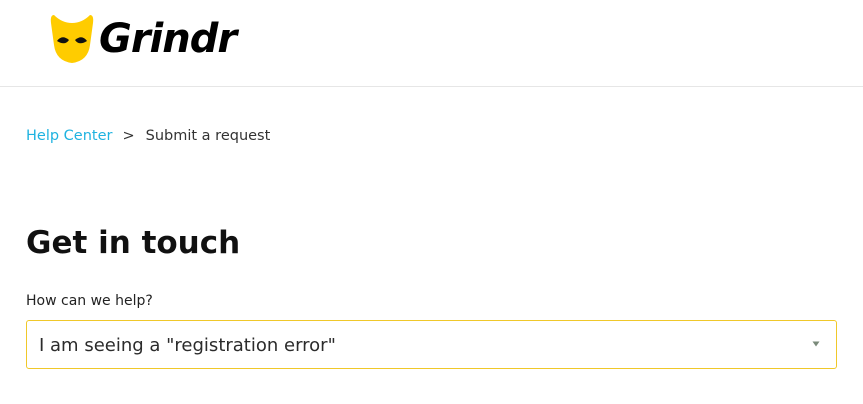  I want to click on help-topic-selected-value: I am seeing a "registration error", so click(187, 345).